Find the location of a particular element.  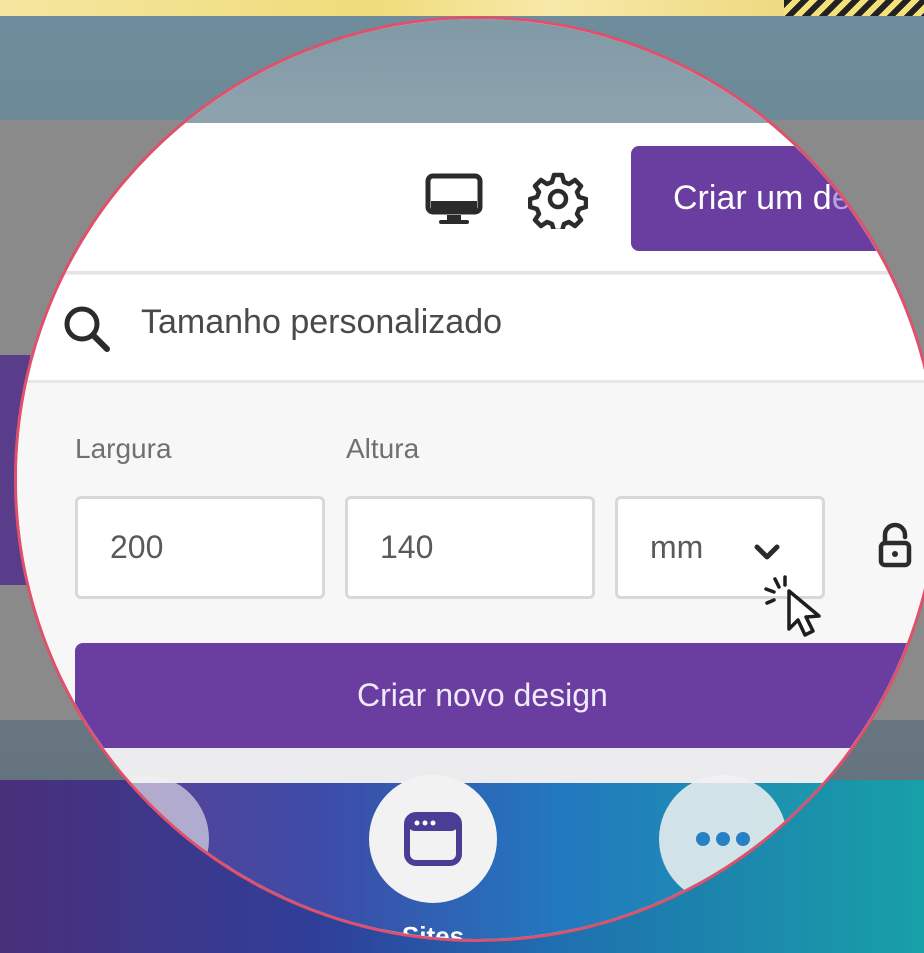

mouse-pointer-icon is located at coordinates (799, 606).